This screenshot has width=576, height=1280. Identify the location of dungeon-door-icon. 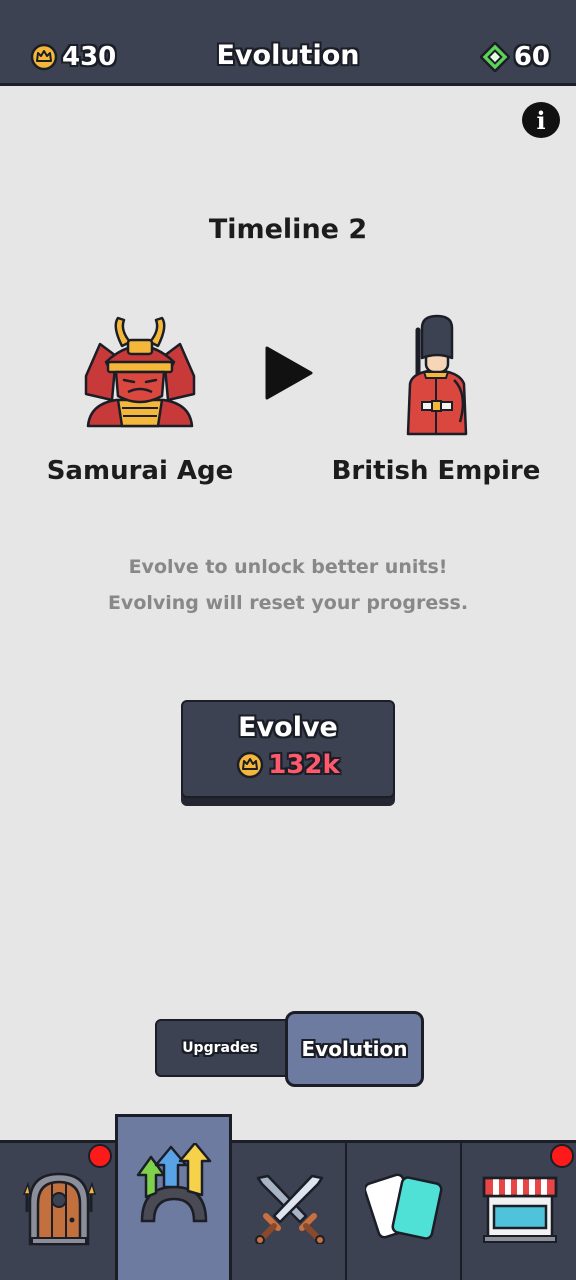
(59, 1209).